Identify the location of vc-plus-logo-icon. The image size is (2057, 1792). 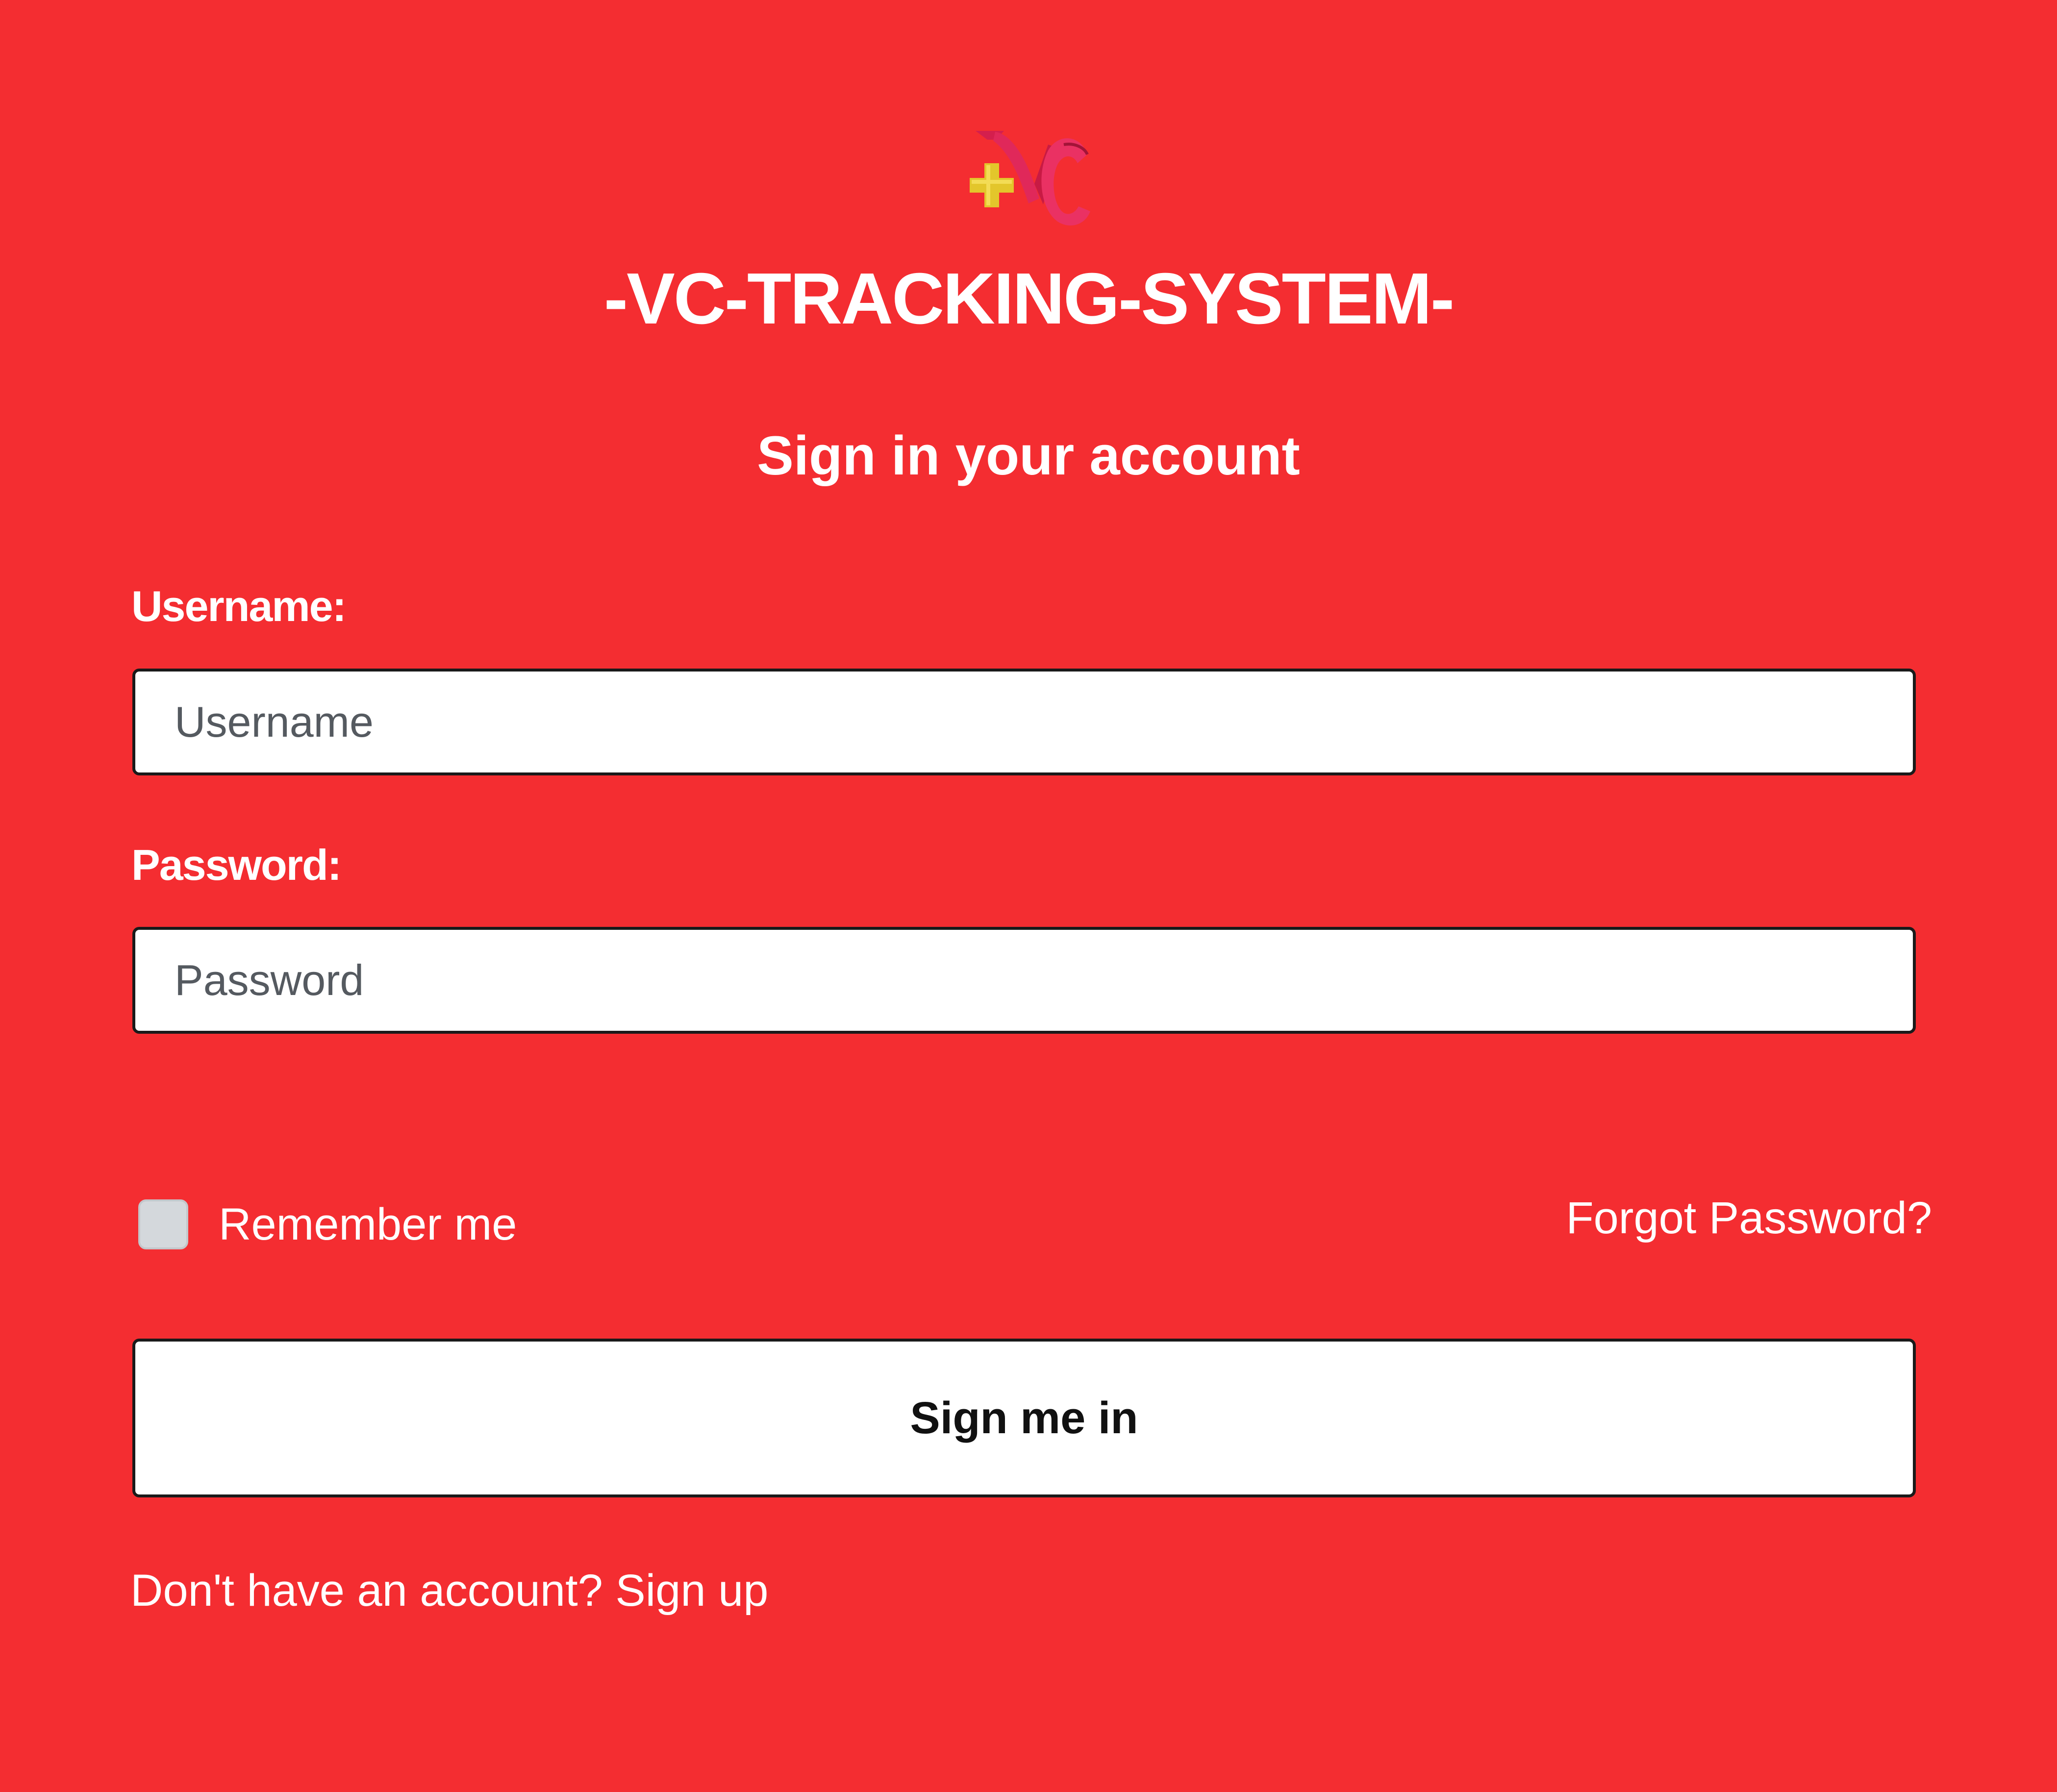
(1030, 179).